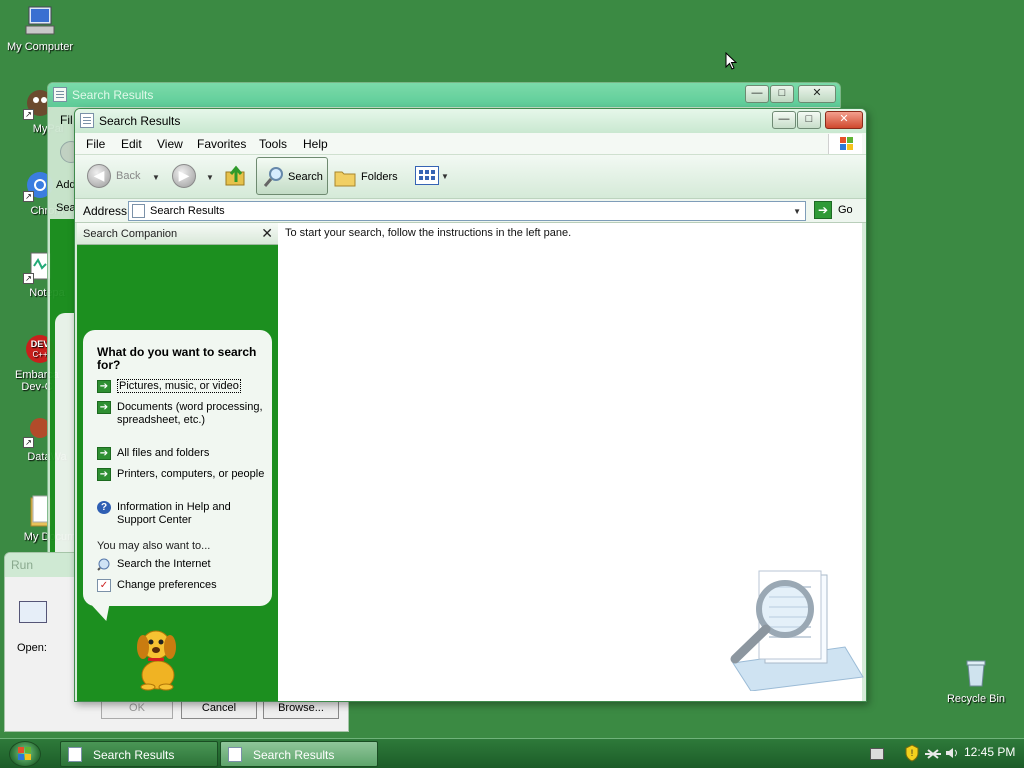  I want to click on option-all-files-folders: ➔ All files and folders, so click(182, 453).